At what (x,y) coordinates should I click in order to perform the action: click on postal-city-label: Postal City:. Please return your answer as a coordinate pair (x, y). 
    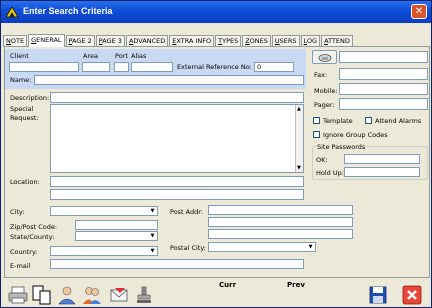
    Looking at the image, I should click on (188, 248).